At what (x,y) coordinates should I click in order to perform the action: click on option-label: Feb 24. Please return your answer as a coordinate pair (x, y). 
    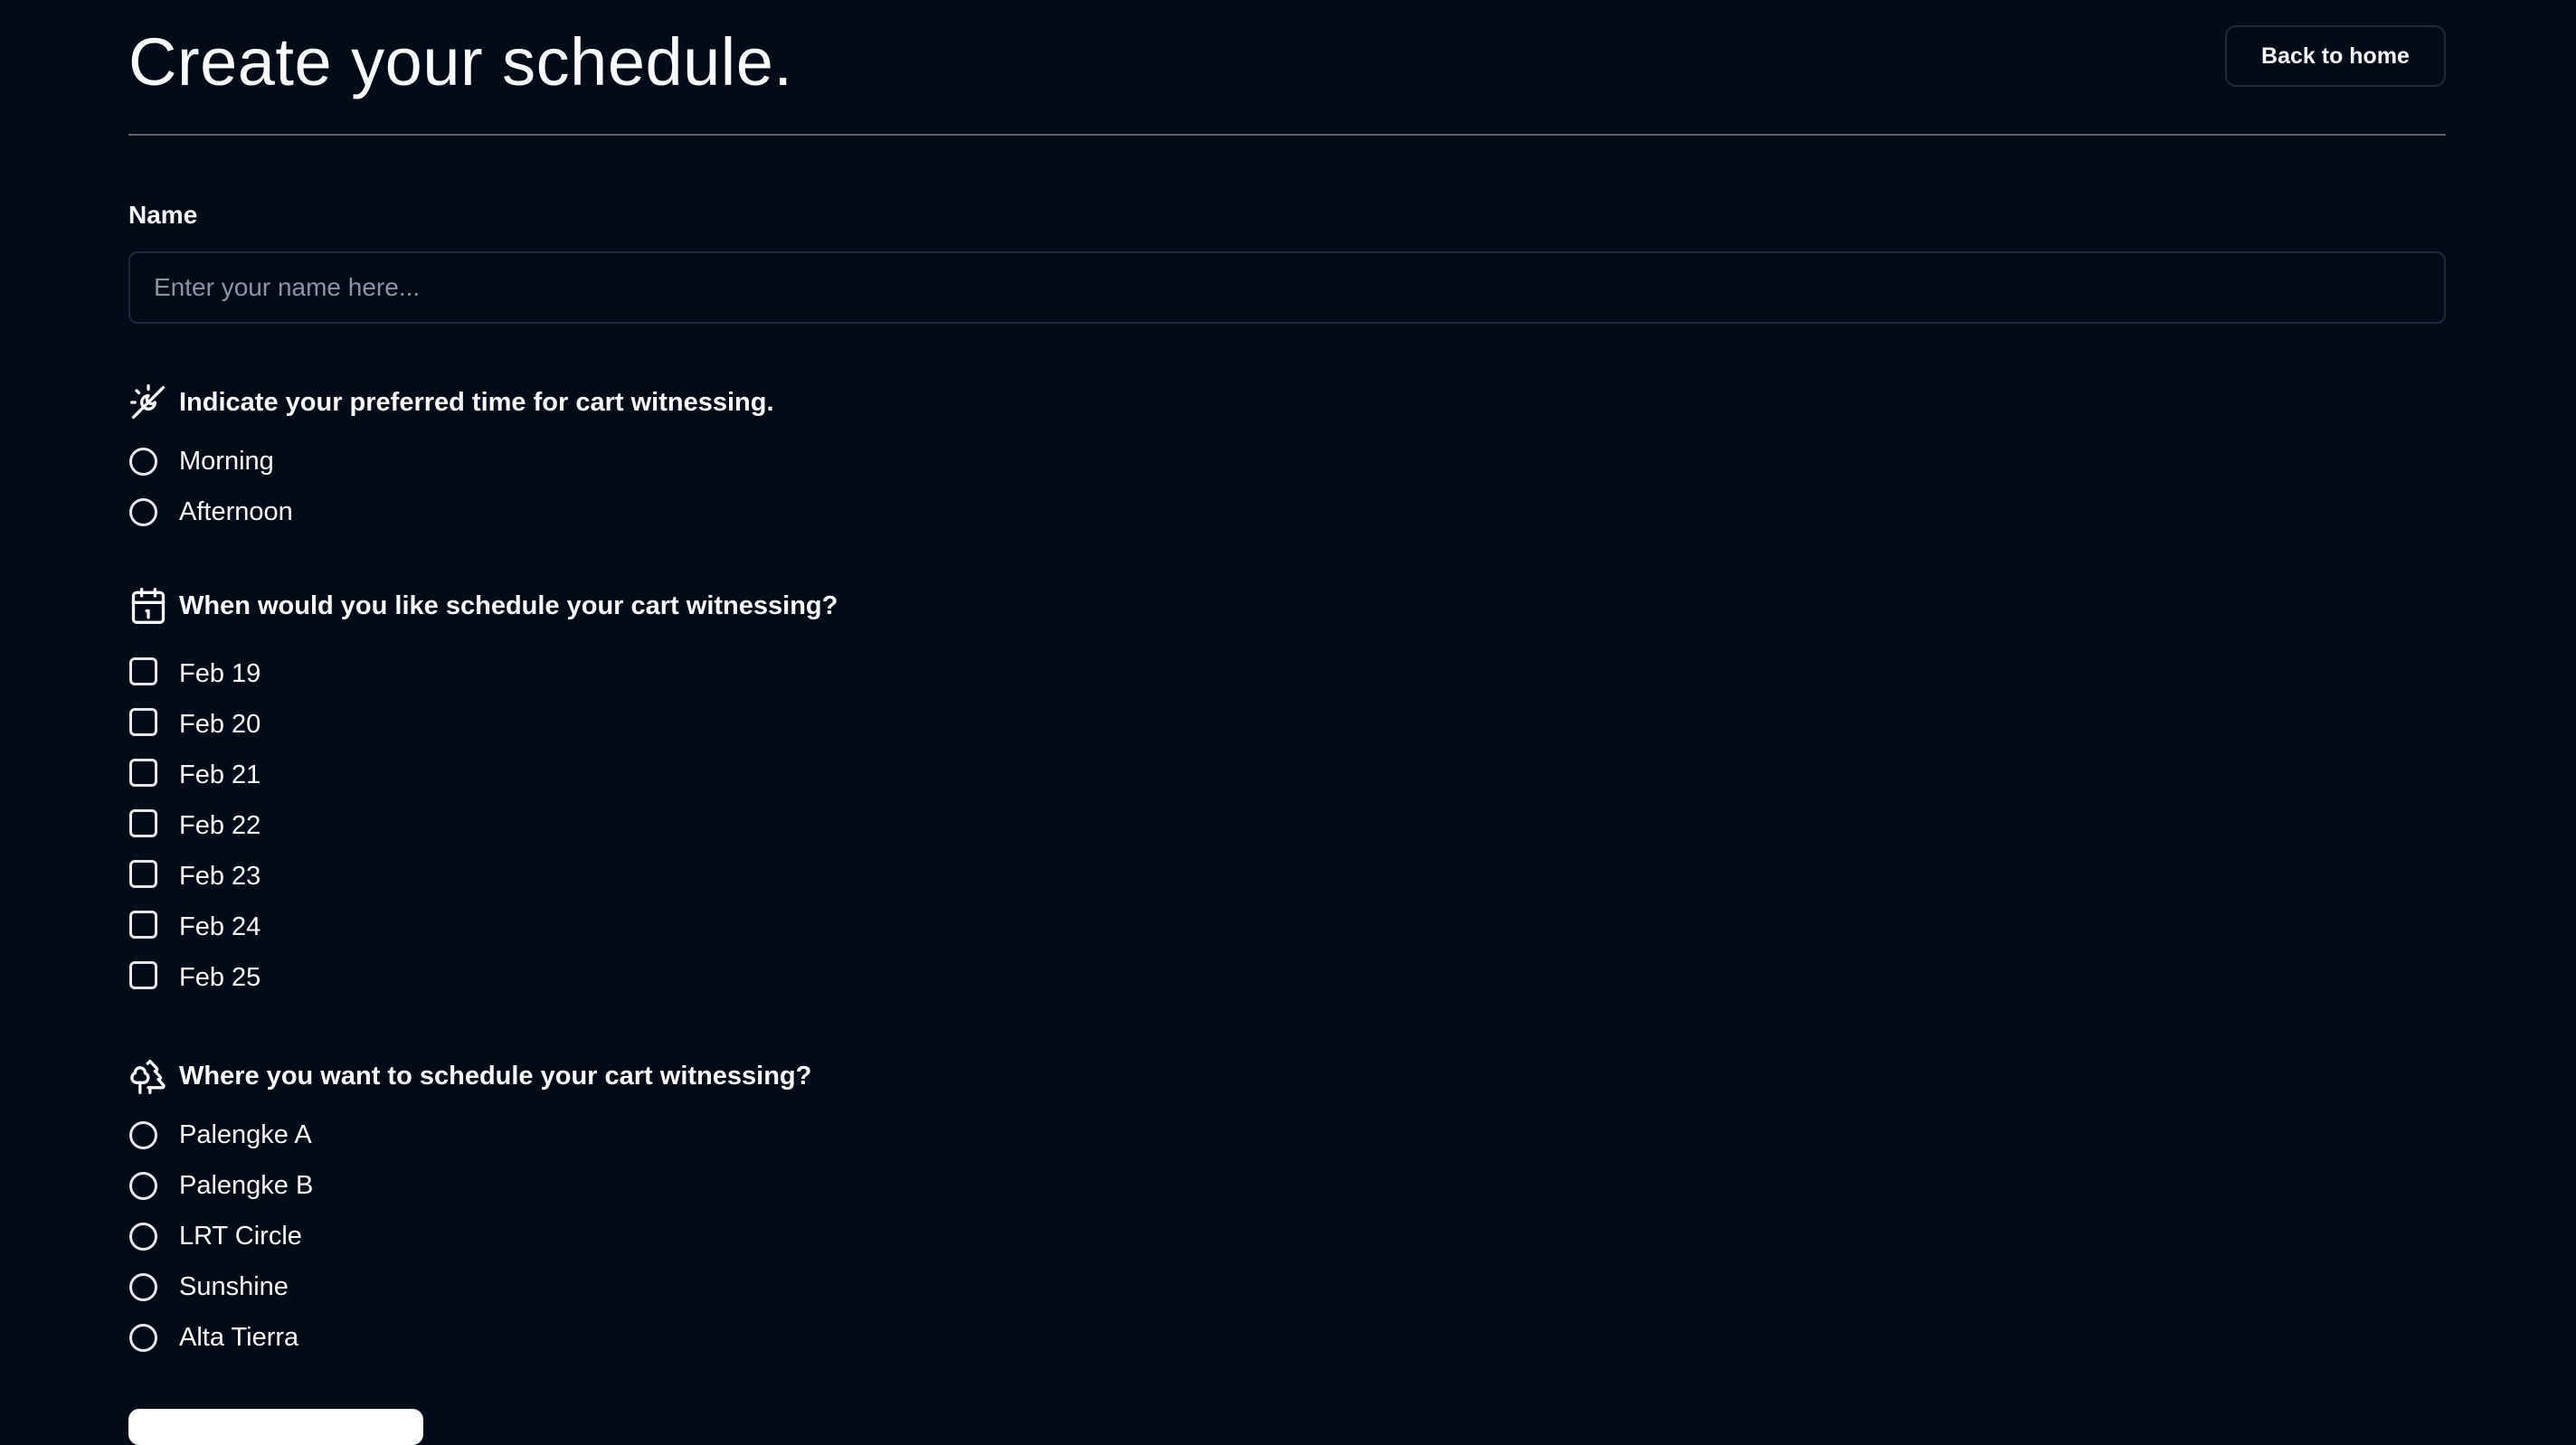
    Looking at the image, I should click on (220, 926).